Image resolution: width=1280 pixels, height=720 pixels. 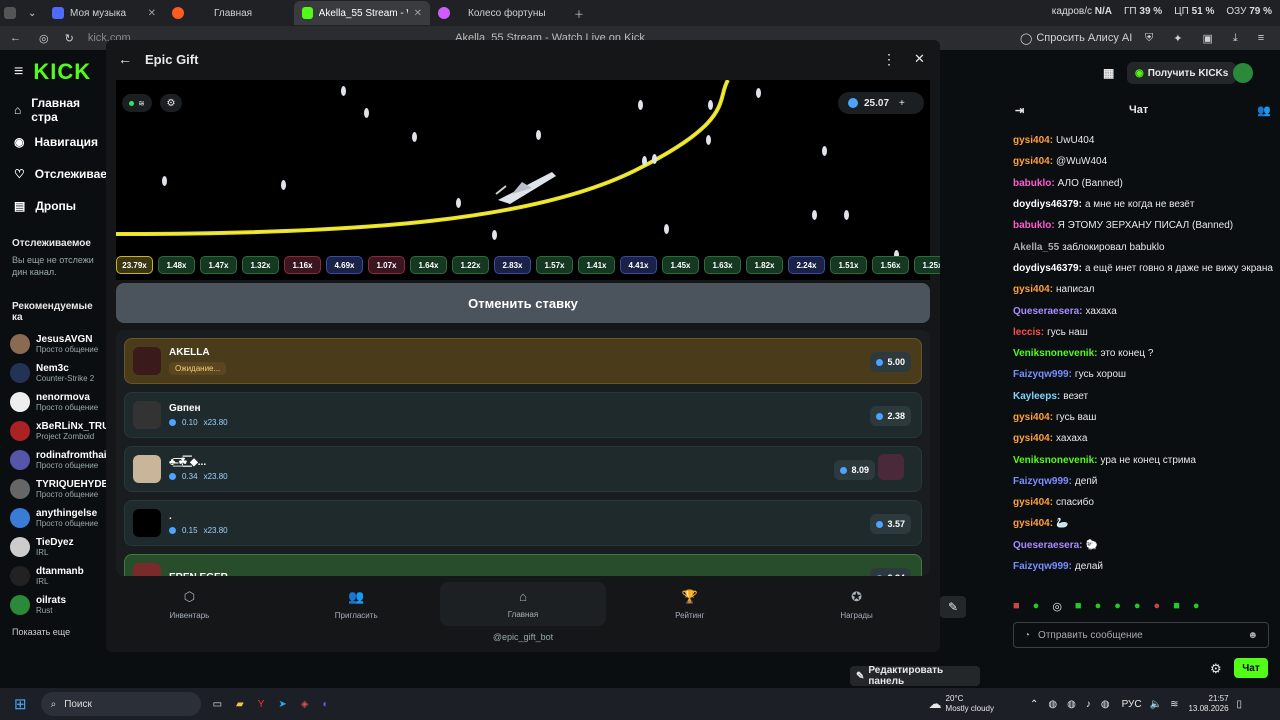 I want to click on get-kicks-button: ◉ Получить KICKs, so click(x=1182, y=73).